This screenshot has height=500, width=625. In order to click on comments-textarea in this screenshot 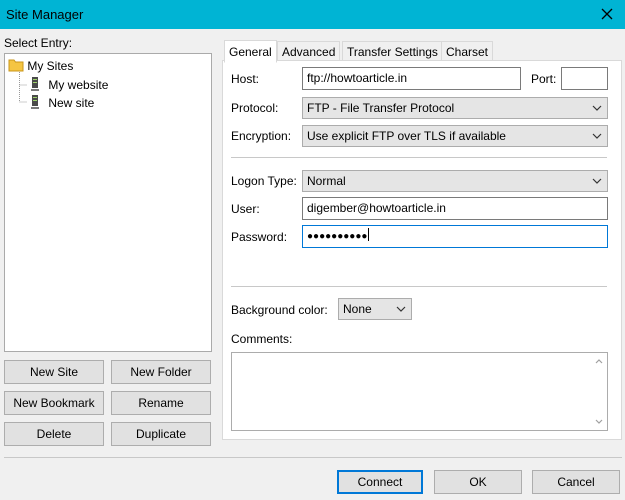, I will do `click(419, 391)`.